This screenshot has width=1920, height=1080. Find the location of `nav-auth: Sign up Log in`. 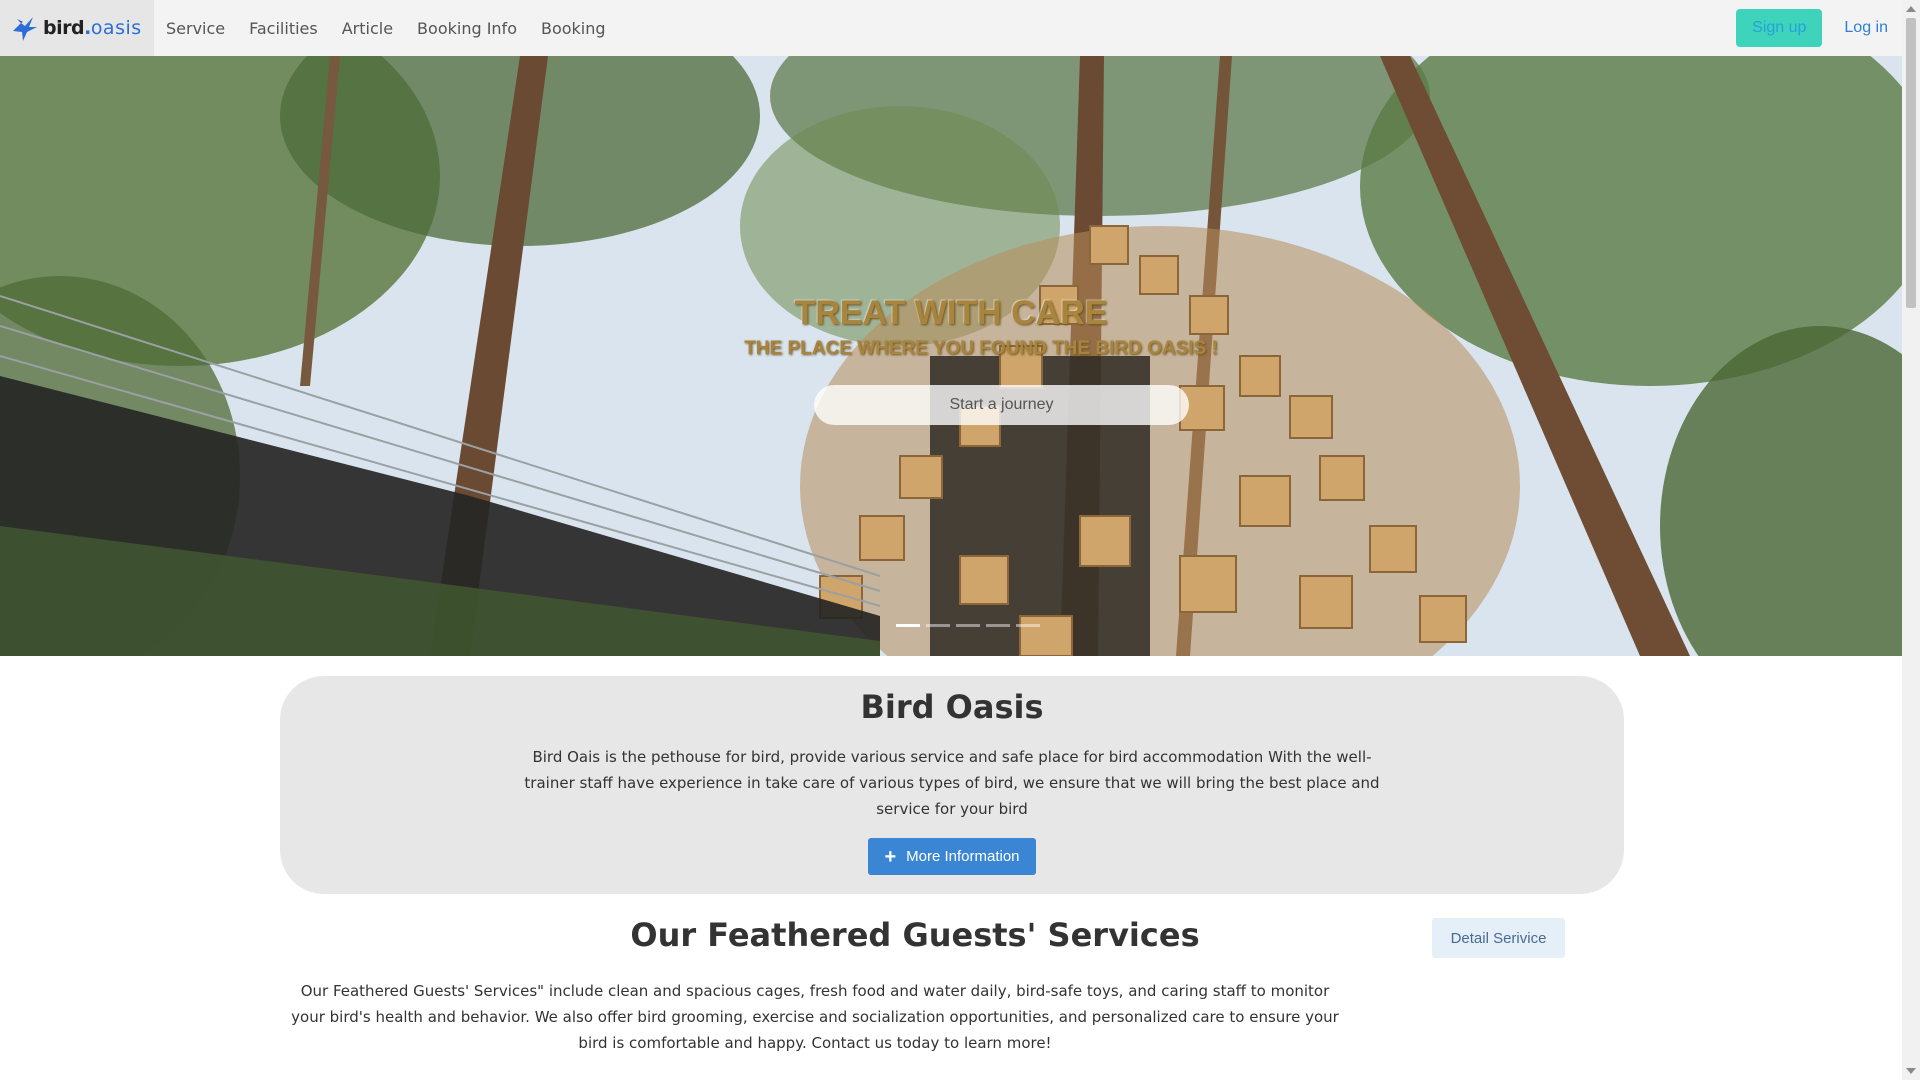

nav-auth: Sign up Log in is located at coordinates (1819, 28).